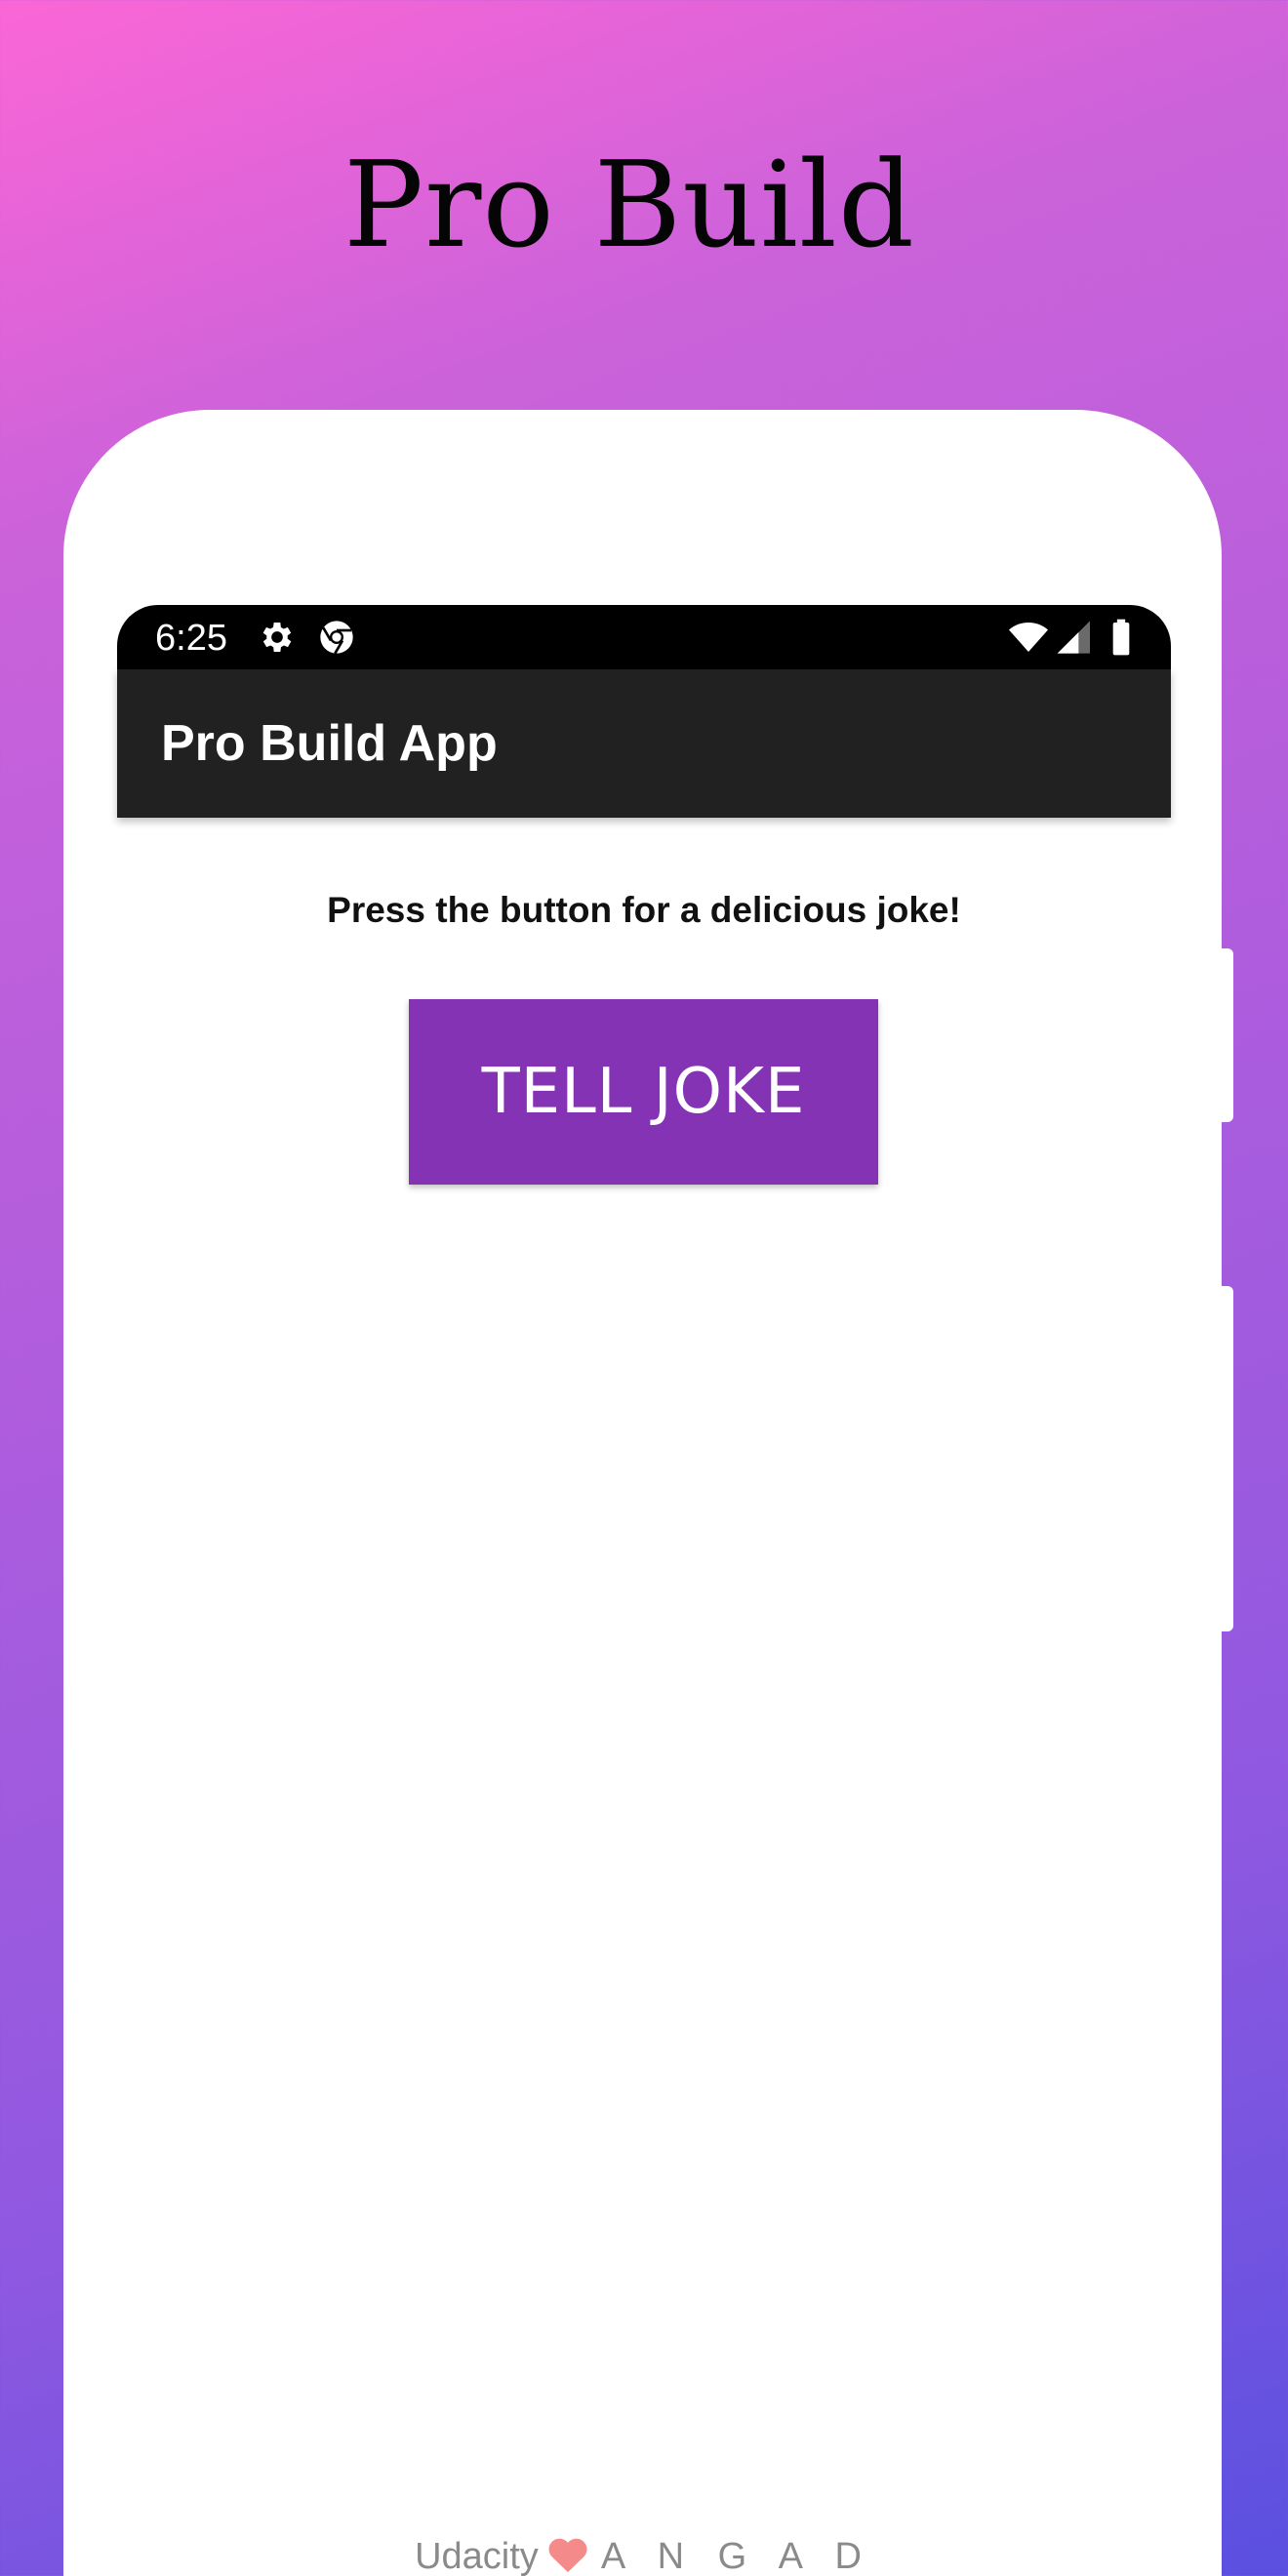 The height and width of the screenshot is (2576, 1288). Describe the element at coordinates (644, 743) in the screenshot. I see `app-bar: Pro Build App` at that location.